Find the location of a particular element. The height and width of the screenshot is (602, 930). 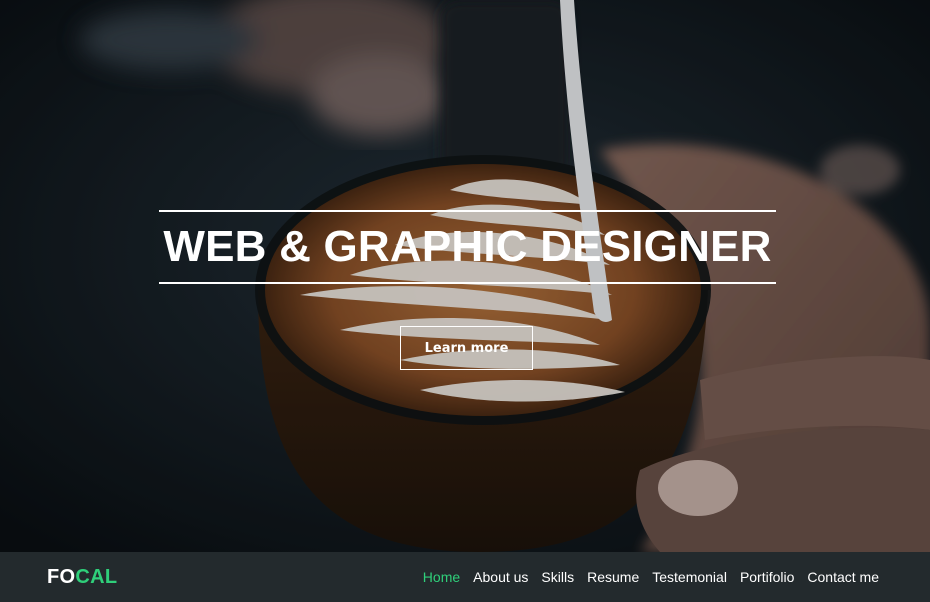

nav-item-skills: Skills is located at coordinates (557, 577).